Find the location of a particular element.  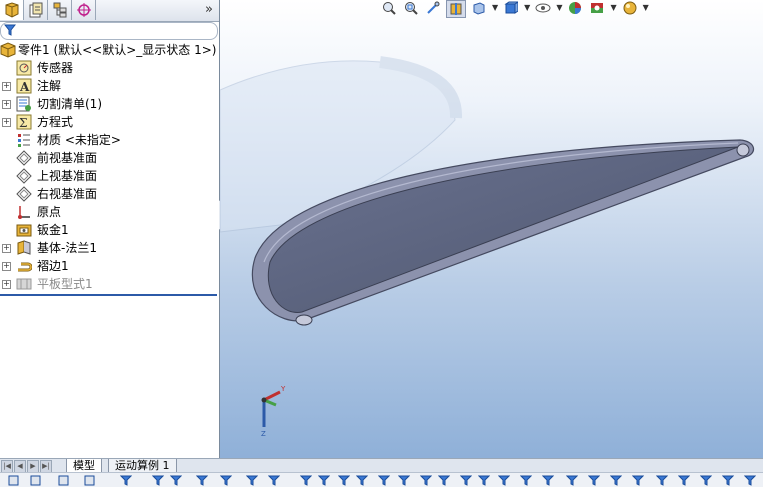

flat-pattern-icon is located at coordinates (24, 284).